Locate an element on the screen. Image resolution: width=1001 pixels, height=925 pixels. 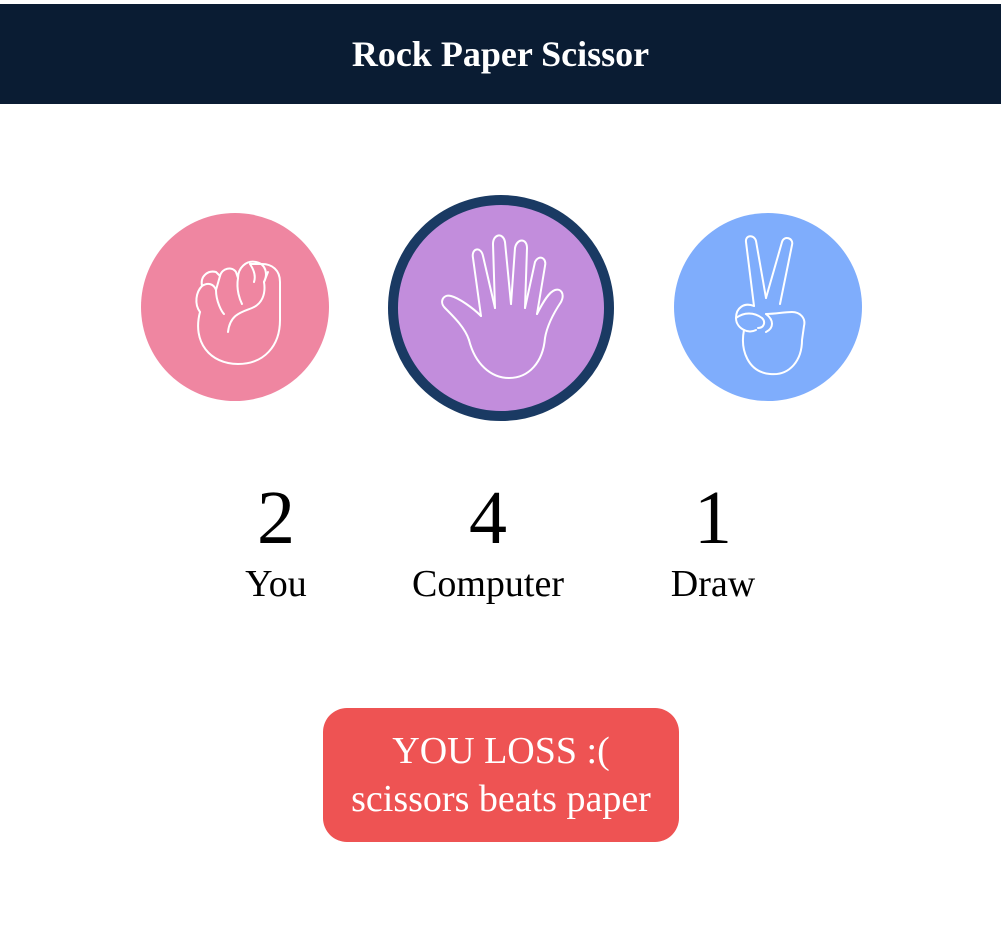
result-headline: YOU LOSS :( is located at coordinates (501, 751).